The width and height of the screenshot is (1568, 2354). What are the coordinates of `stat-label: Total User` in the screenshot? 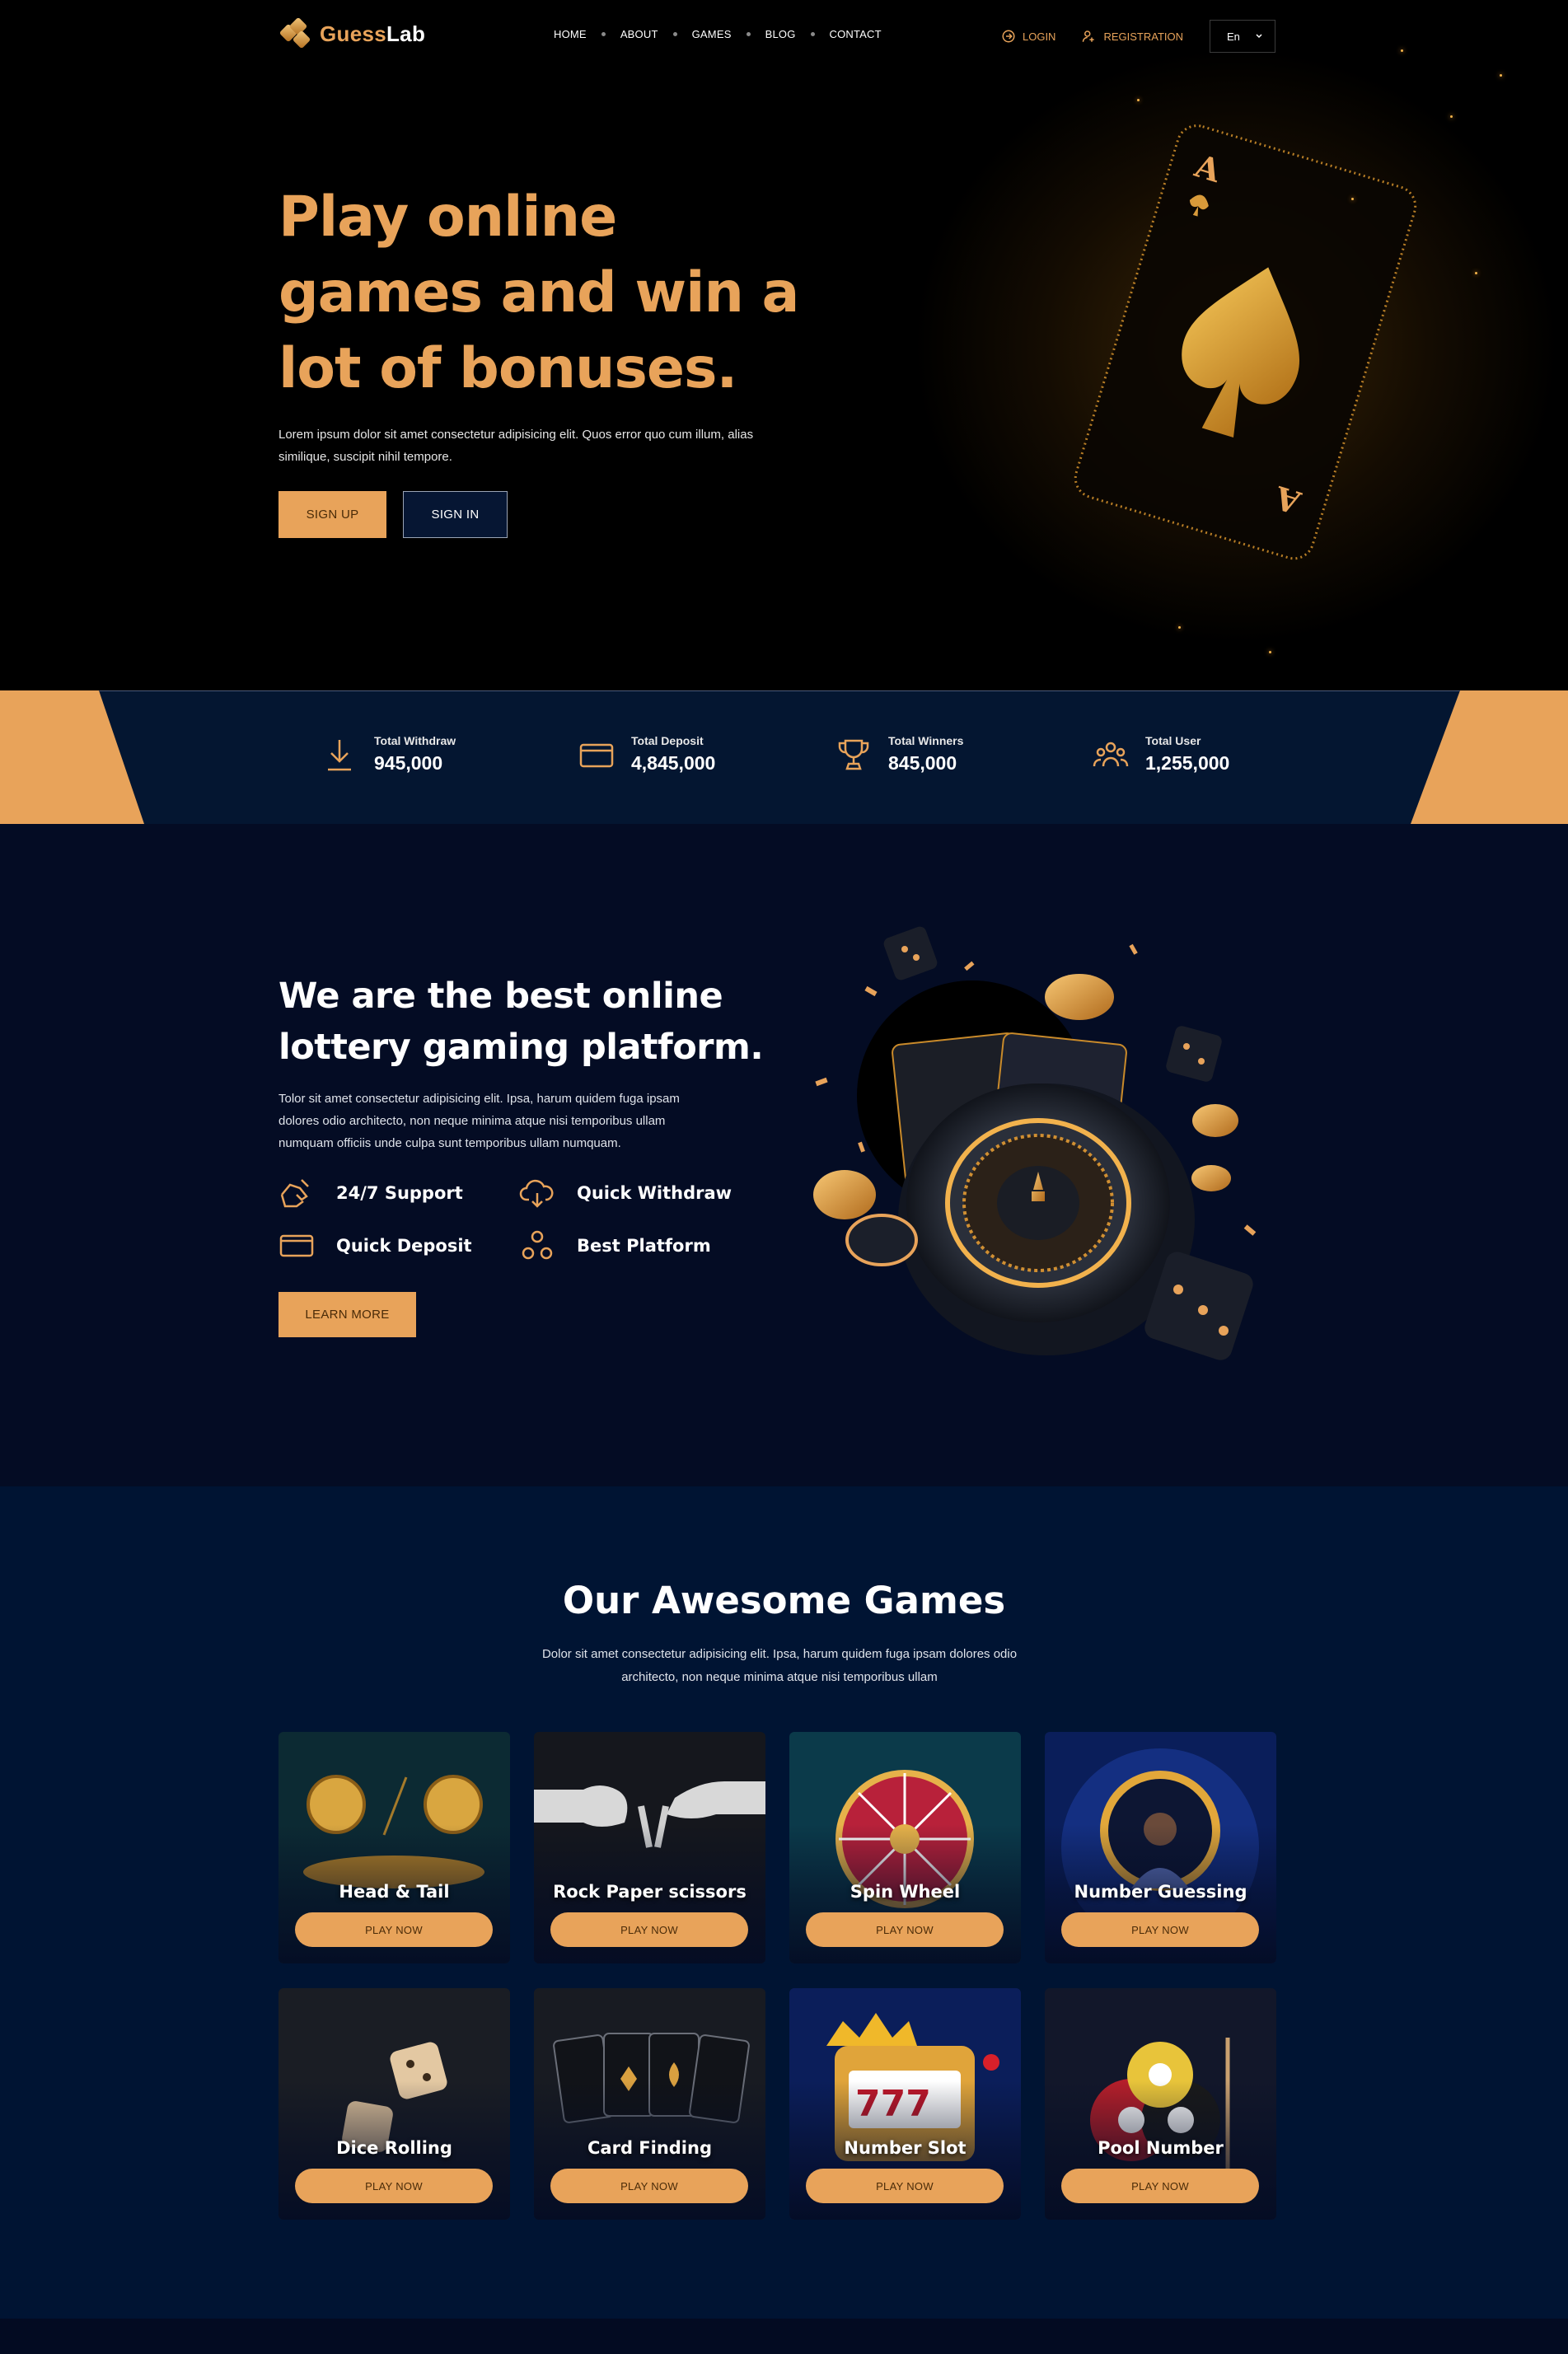 It's located at (1173, 740).